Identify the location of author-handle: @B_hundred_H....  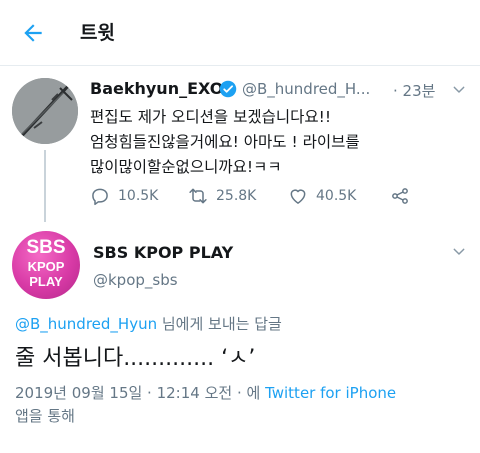
(306, 89).